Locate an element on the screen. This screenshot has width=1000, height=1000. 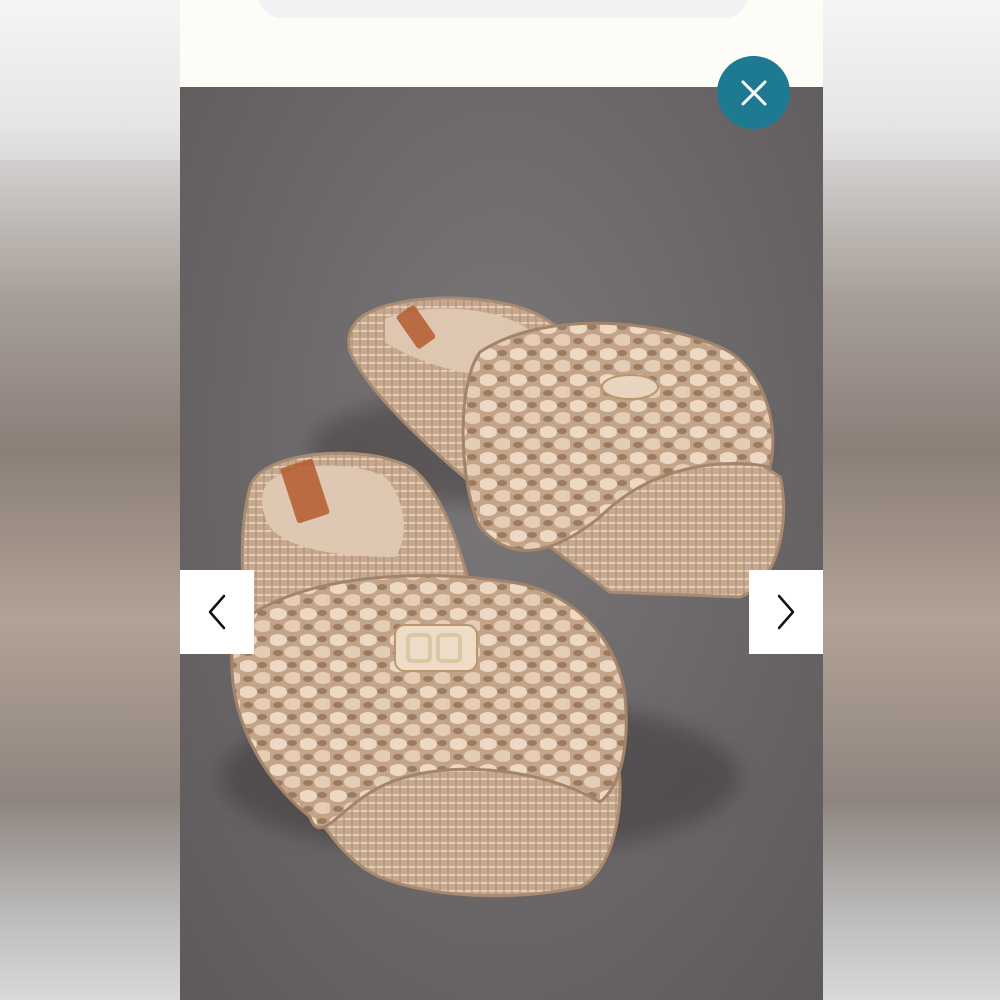
chevron-left-icon is located at coordinates (217, 612).